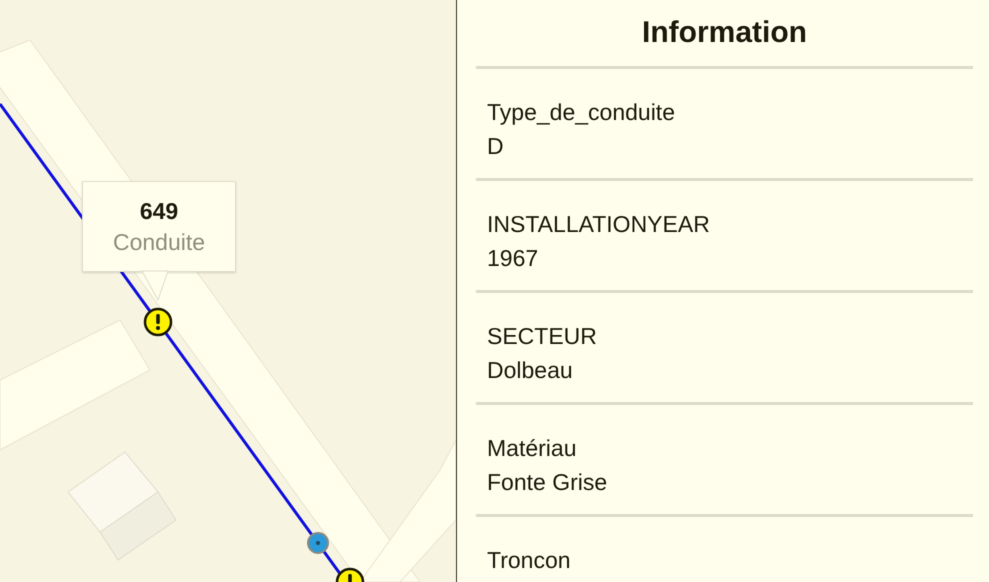 This screenshot has height=582, width=989. What do you see at coordinates (496, 146) in the screenshot?
I see `field-value: D` at bounding box center [496, 146].